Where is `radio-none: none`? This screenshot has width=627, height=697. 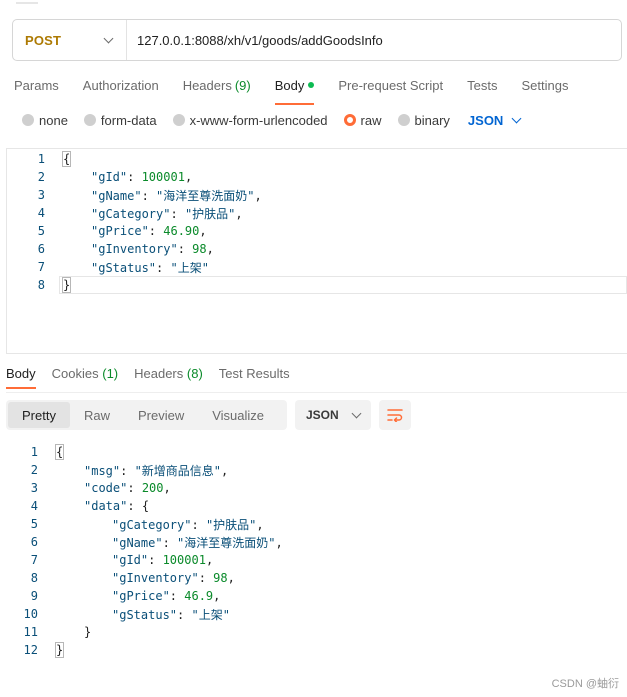 radio-none: none is located at coordinates (45, 120).